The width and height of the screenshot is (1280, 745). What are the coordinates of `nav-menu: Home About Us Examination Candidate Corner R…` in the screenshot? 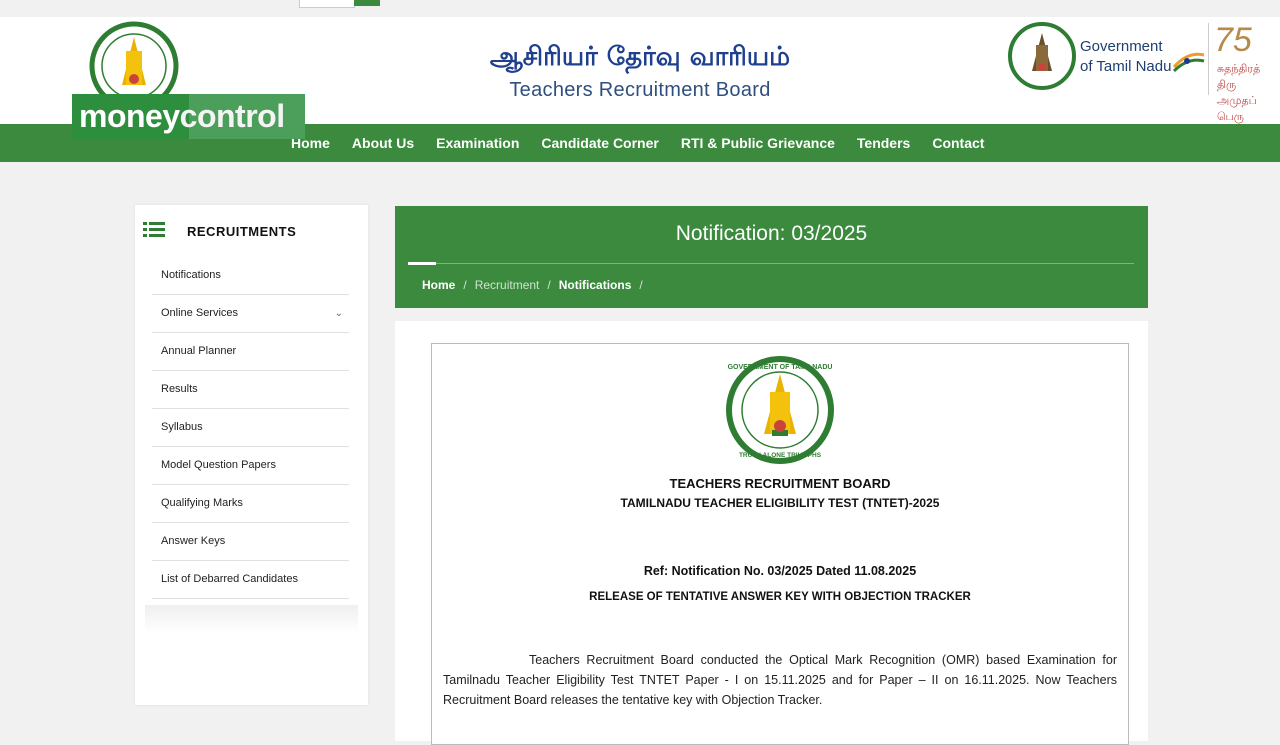 It's located at (637, 143).